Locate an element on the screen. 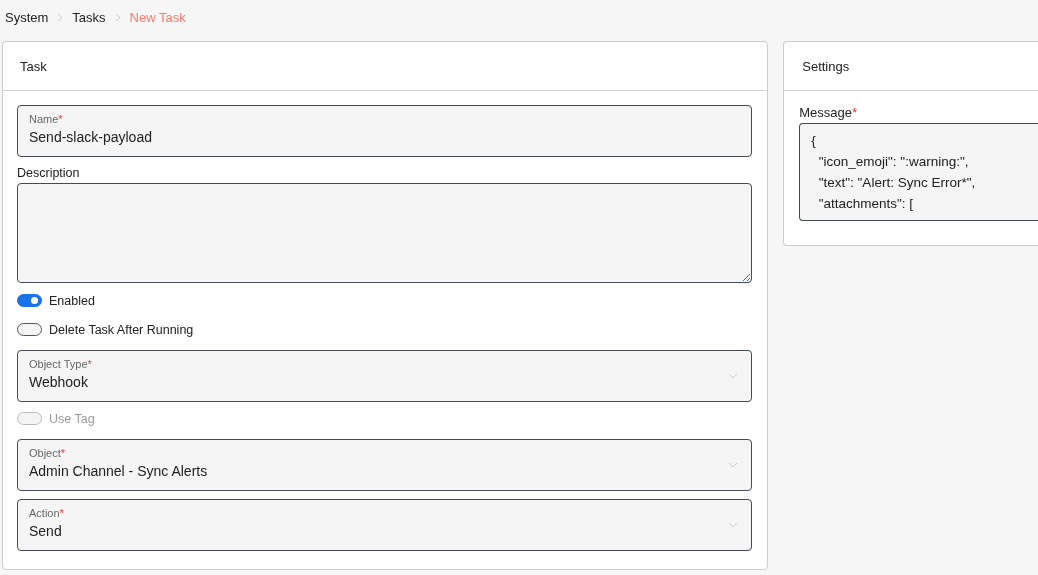 Image resolution: width=1038 pixels, height=575 pixels. toggle-label: Delete Task After Running is located at coordinates (121, 329).